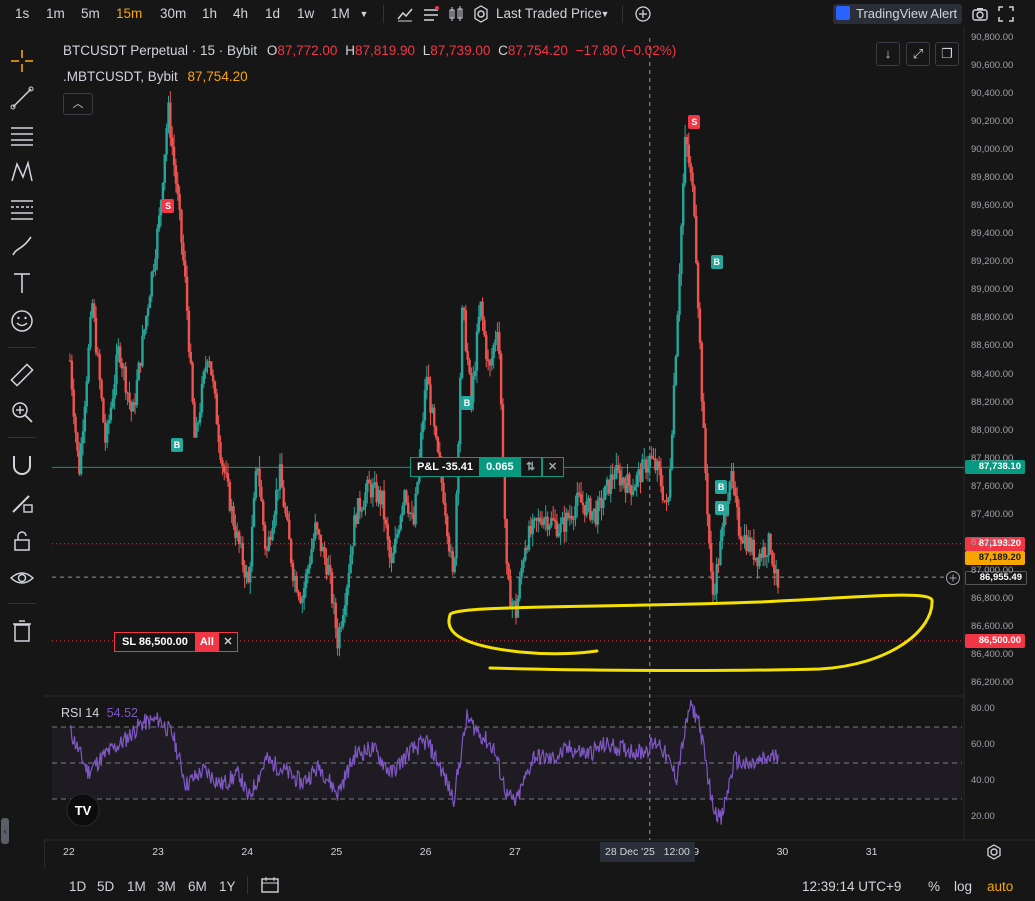 This screenshot has height=901, width=1035. Describe the element at coordinates (992, 430) in the screenshot. I see `price-tick: 88,000.00` at that location.